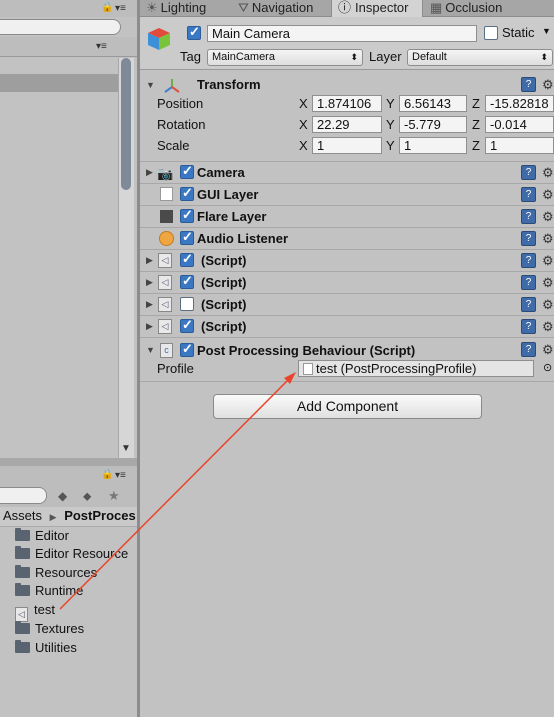 This screenshot has width=554, height=717. I want to click on project-item-editor: Editor, so click(42, 536).